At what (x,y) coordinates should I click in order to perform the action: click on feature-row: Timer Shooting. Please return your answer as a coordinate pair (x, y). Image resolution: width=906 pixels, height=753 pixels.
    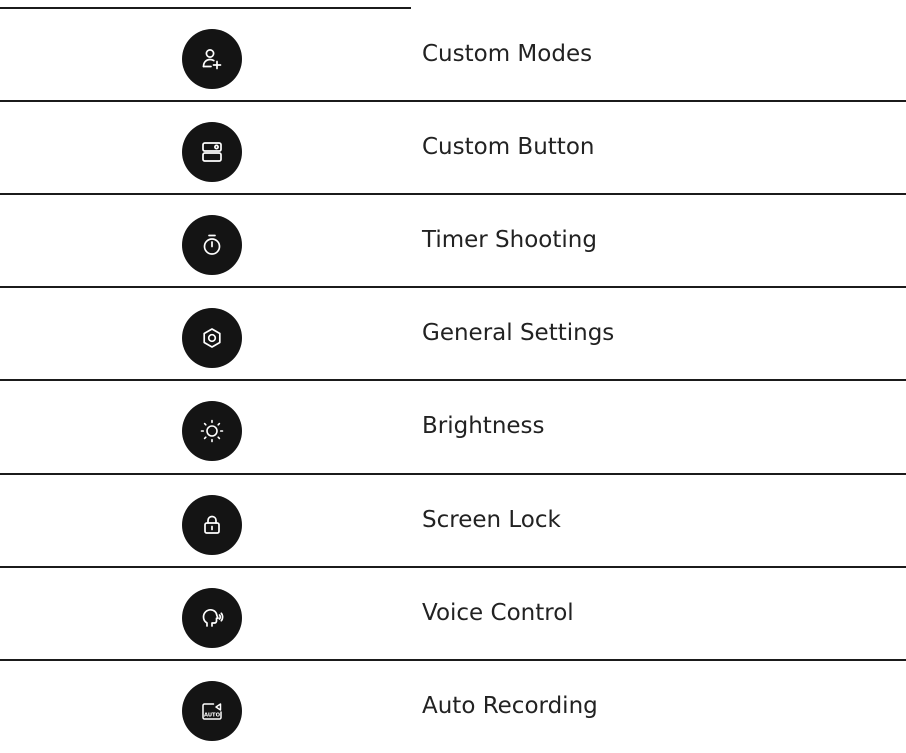
    Looking at the image, I should click on (453, 240).